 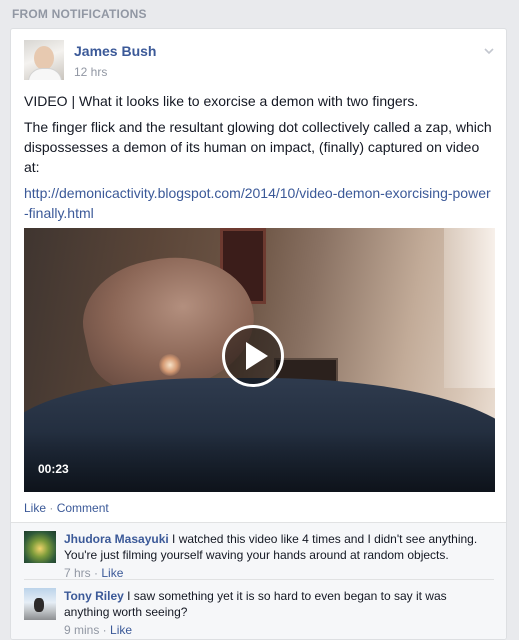 I want to click on play-icon, so click(x=257, y=356).